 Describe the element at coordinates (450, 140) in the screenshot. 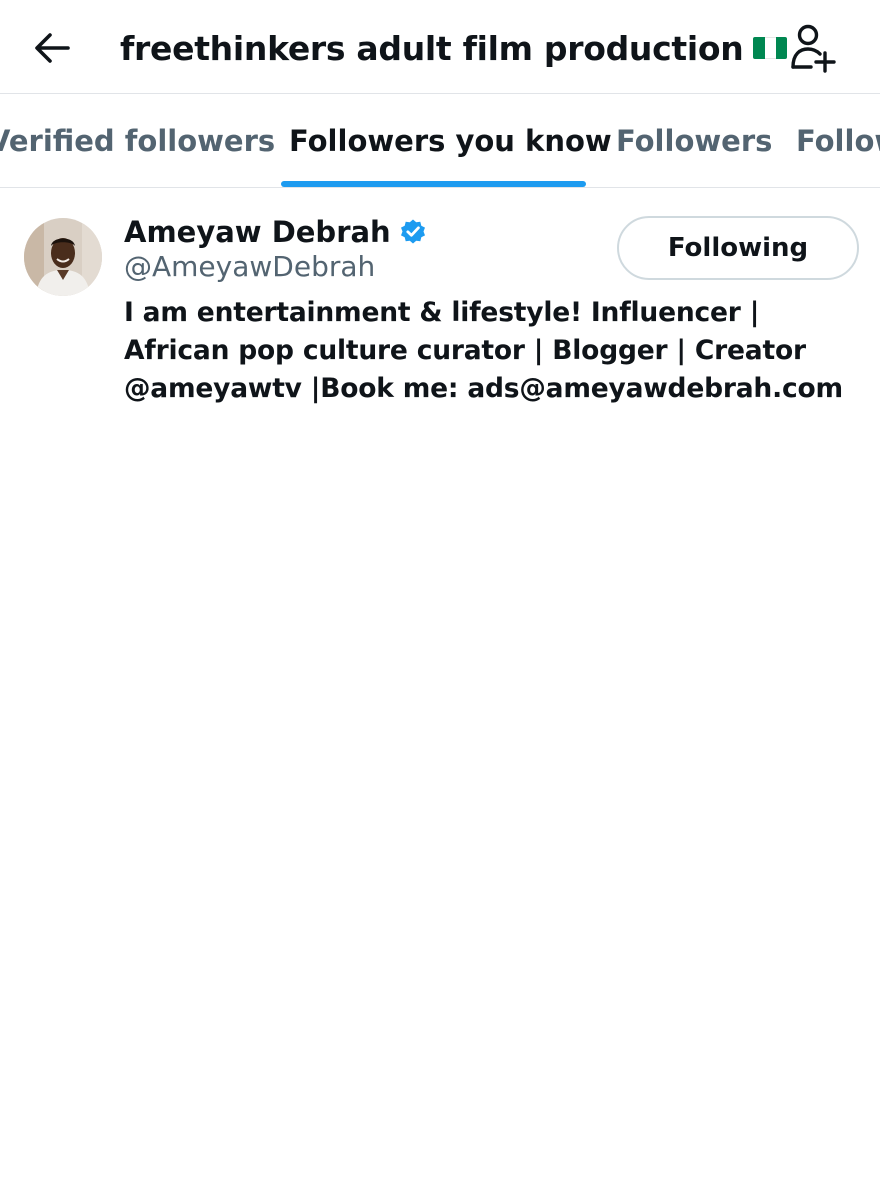

I see `tab-followers-you-know: Followers you know` at that location.